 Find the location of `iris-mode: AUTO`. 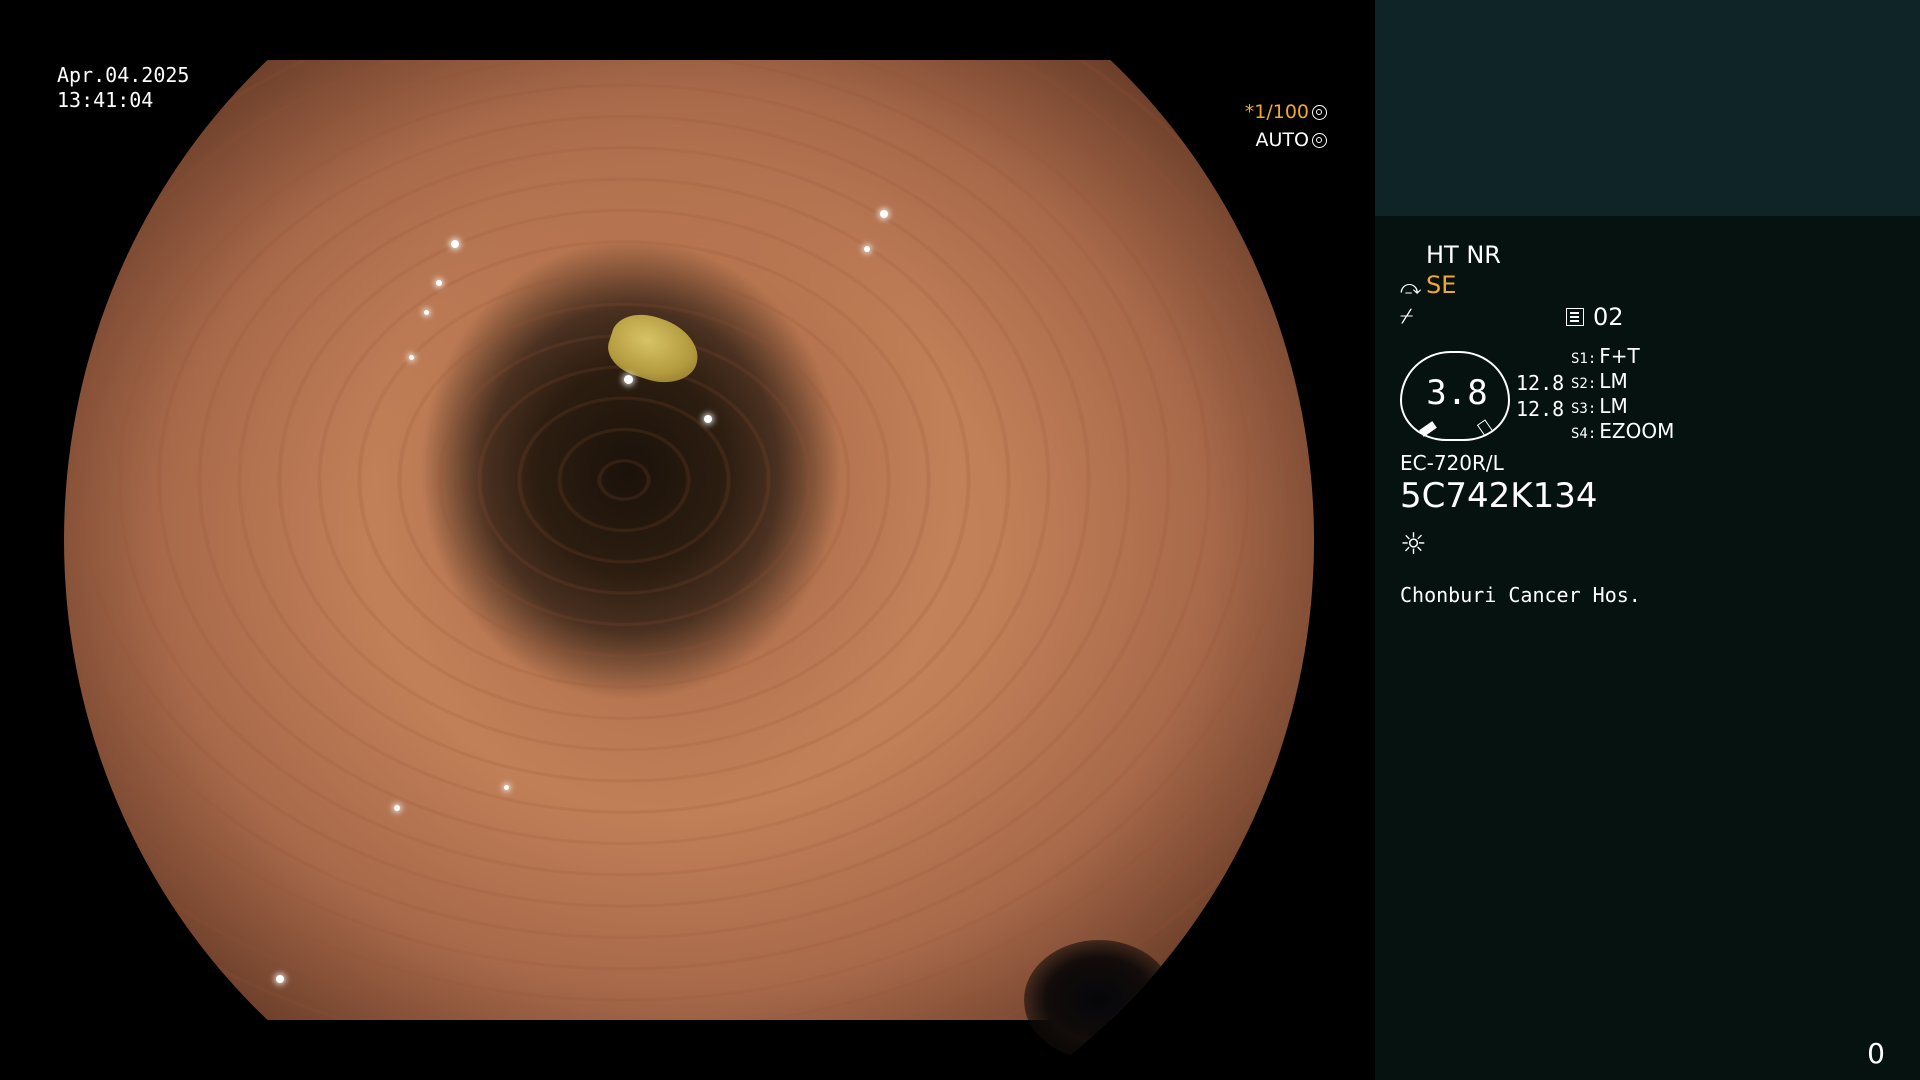

iris-mode: AUTO is located at coordinates (1282, 140).